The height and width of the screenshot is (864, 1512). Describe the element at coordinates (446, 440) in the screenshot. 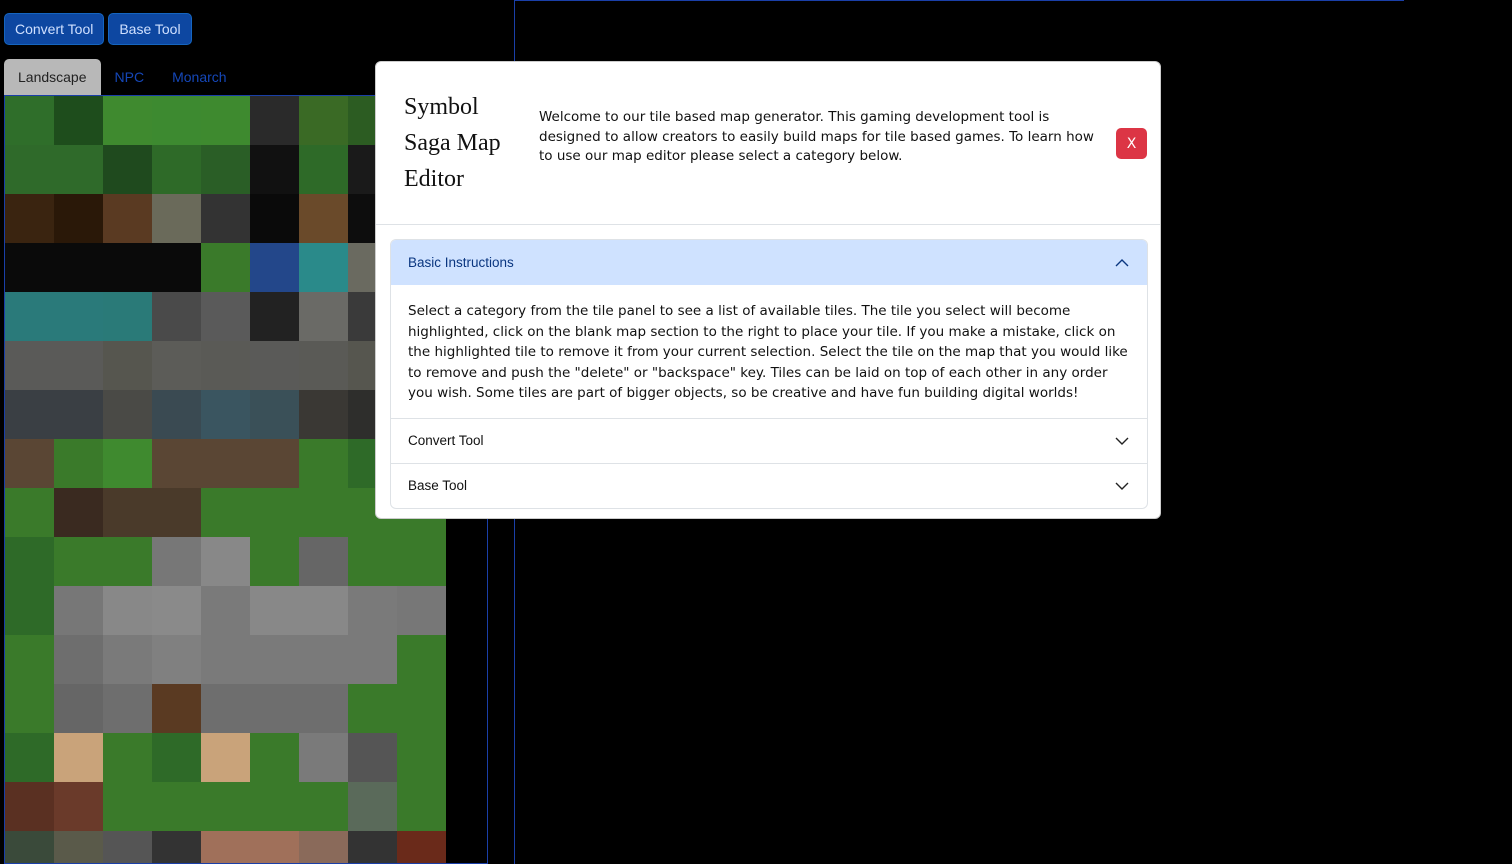

I see `accordion-title: Convert Tool` at that location.